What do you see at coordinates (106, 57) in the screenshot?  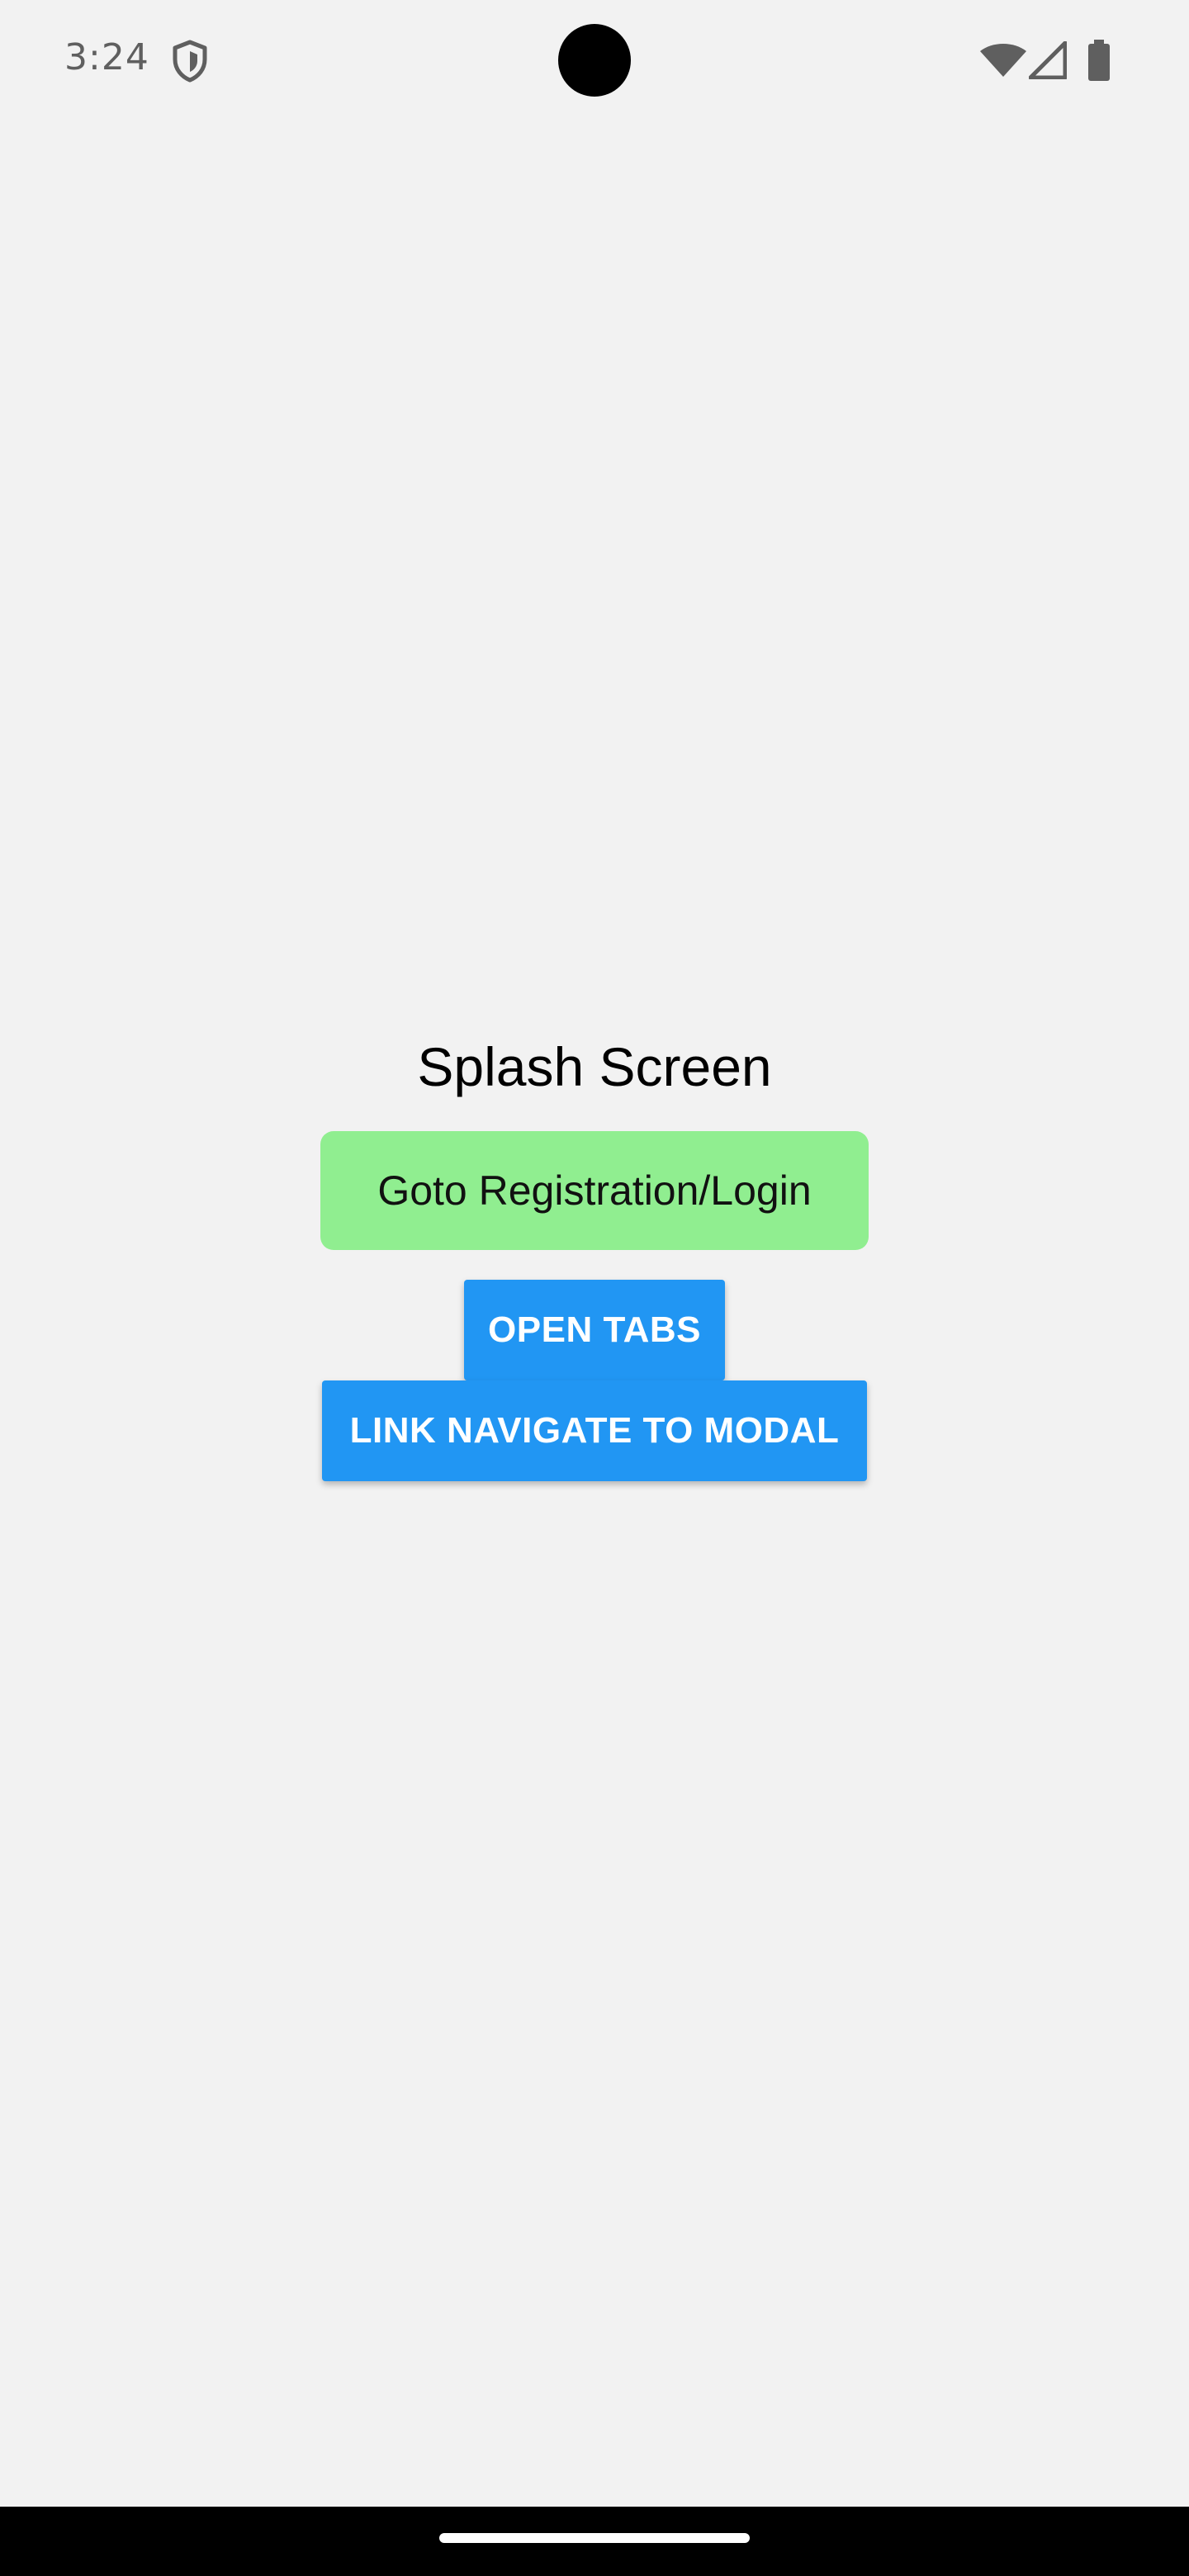 I see `status-time: 3:24` at bounding box center [106, 57].